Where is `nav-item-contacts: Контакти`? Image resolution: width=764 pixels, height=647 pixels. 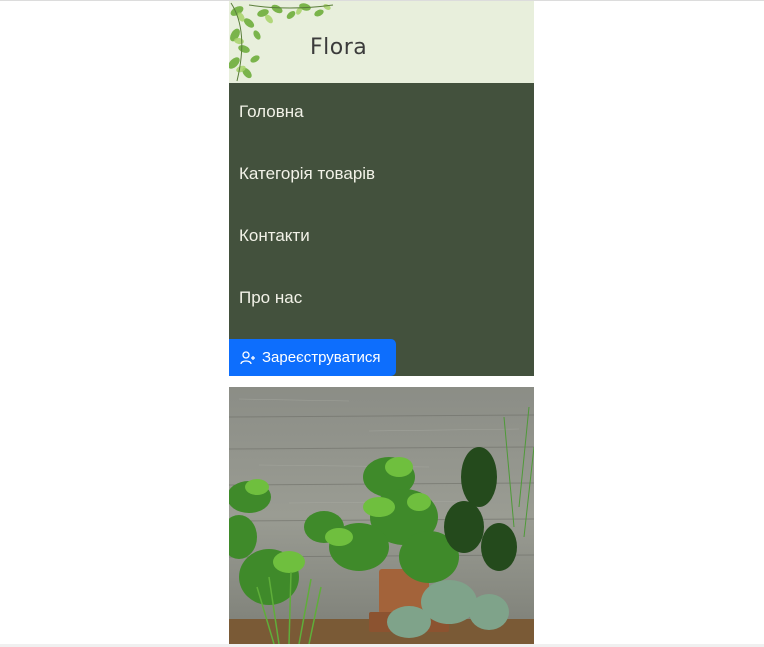
nav-item-contacts: Контакти is located at coordinates (274, 236).